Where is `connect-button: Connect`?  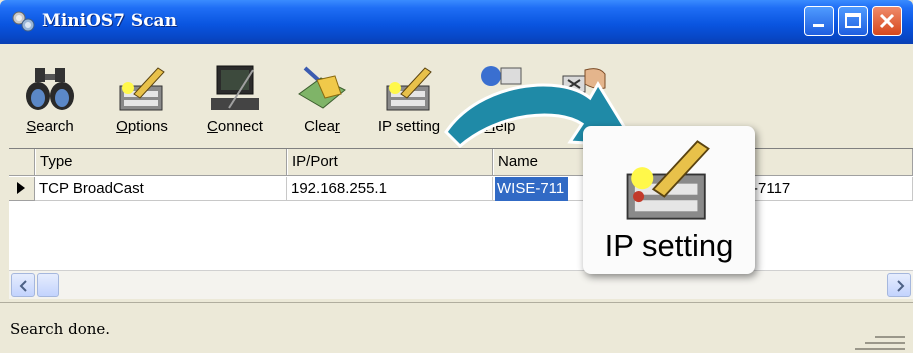
connect-button: Connect is located at coordinates (235, 95).